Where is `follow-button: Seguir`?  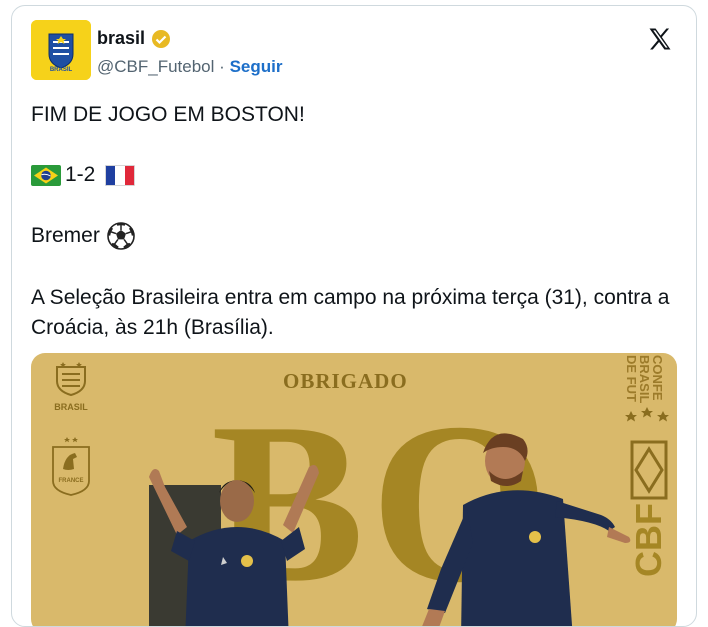 follow-button: Seguir is located at coordinates (256, 66).